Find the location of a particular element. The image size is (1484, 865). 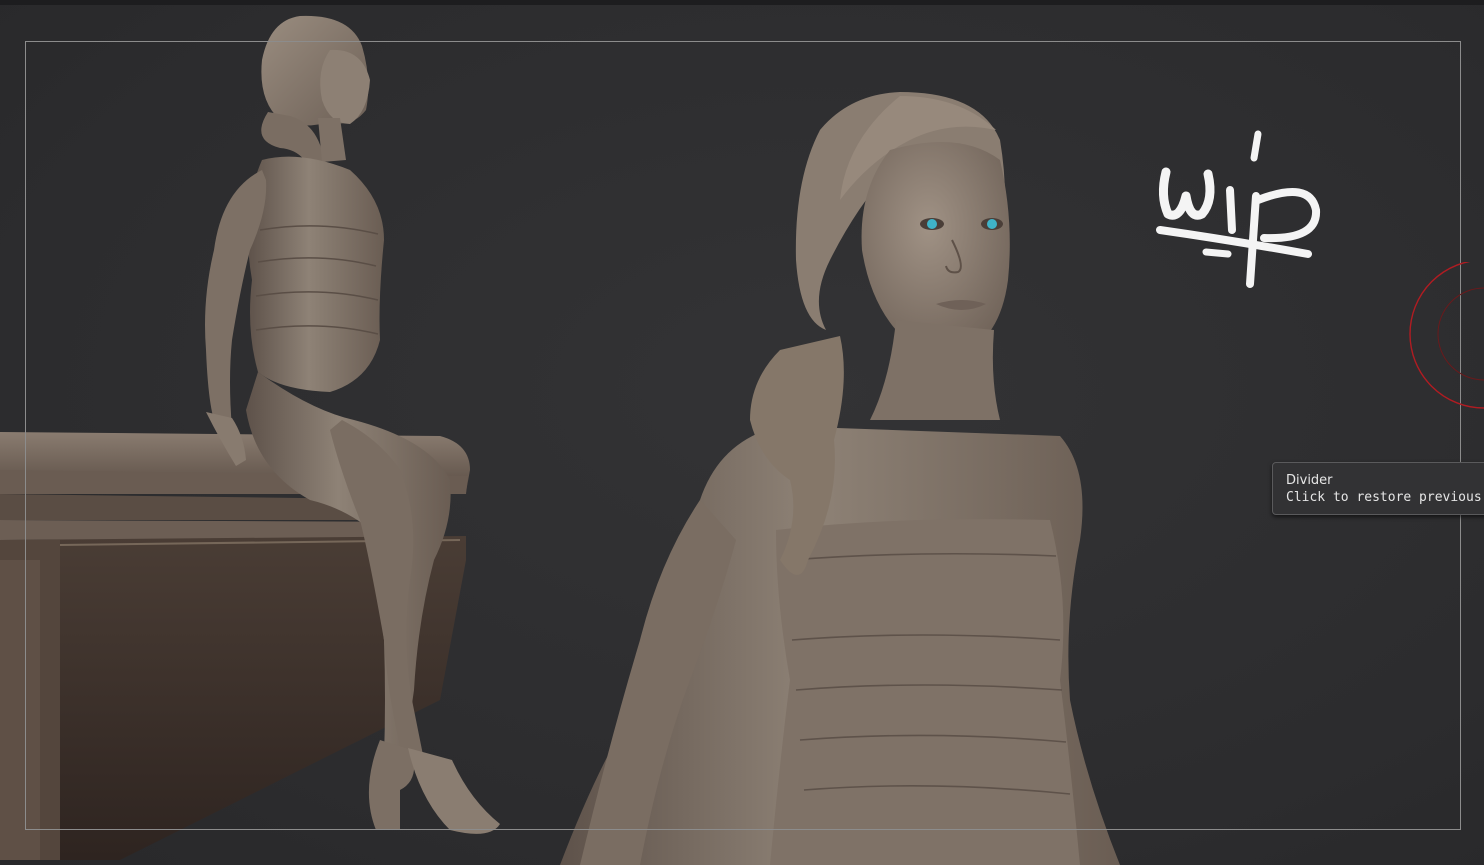

right-eye is located at coordinates (992, 224).